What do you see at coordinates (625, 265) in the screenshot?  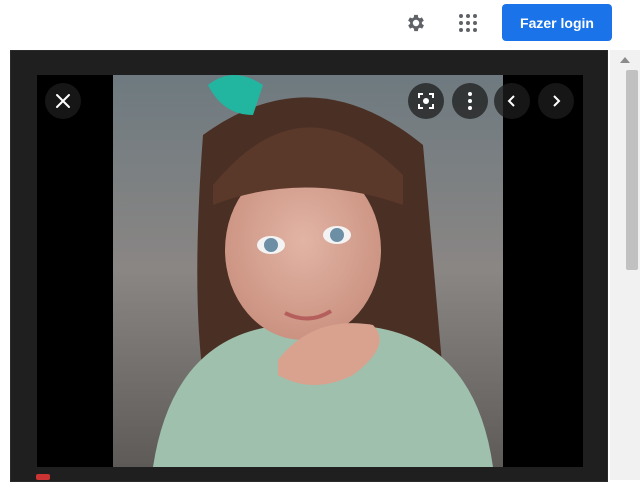 I see `page-scrollbar` at bounding box center [625, 265].